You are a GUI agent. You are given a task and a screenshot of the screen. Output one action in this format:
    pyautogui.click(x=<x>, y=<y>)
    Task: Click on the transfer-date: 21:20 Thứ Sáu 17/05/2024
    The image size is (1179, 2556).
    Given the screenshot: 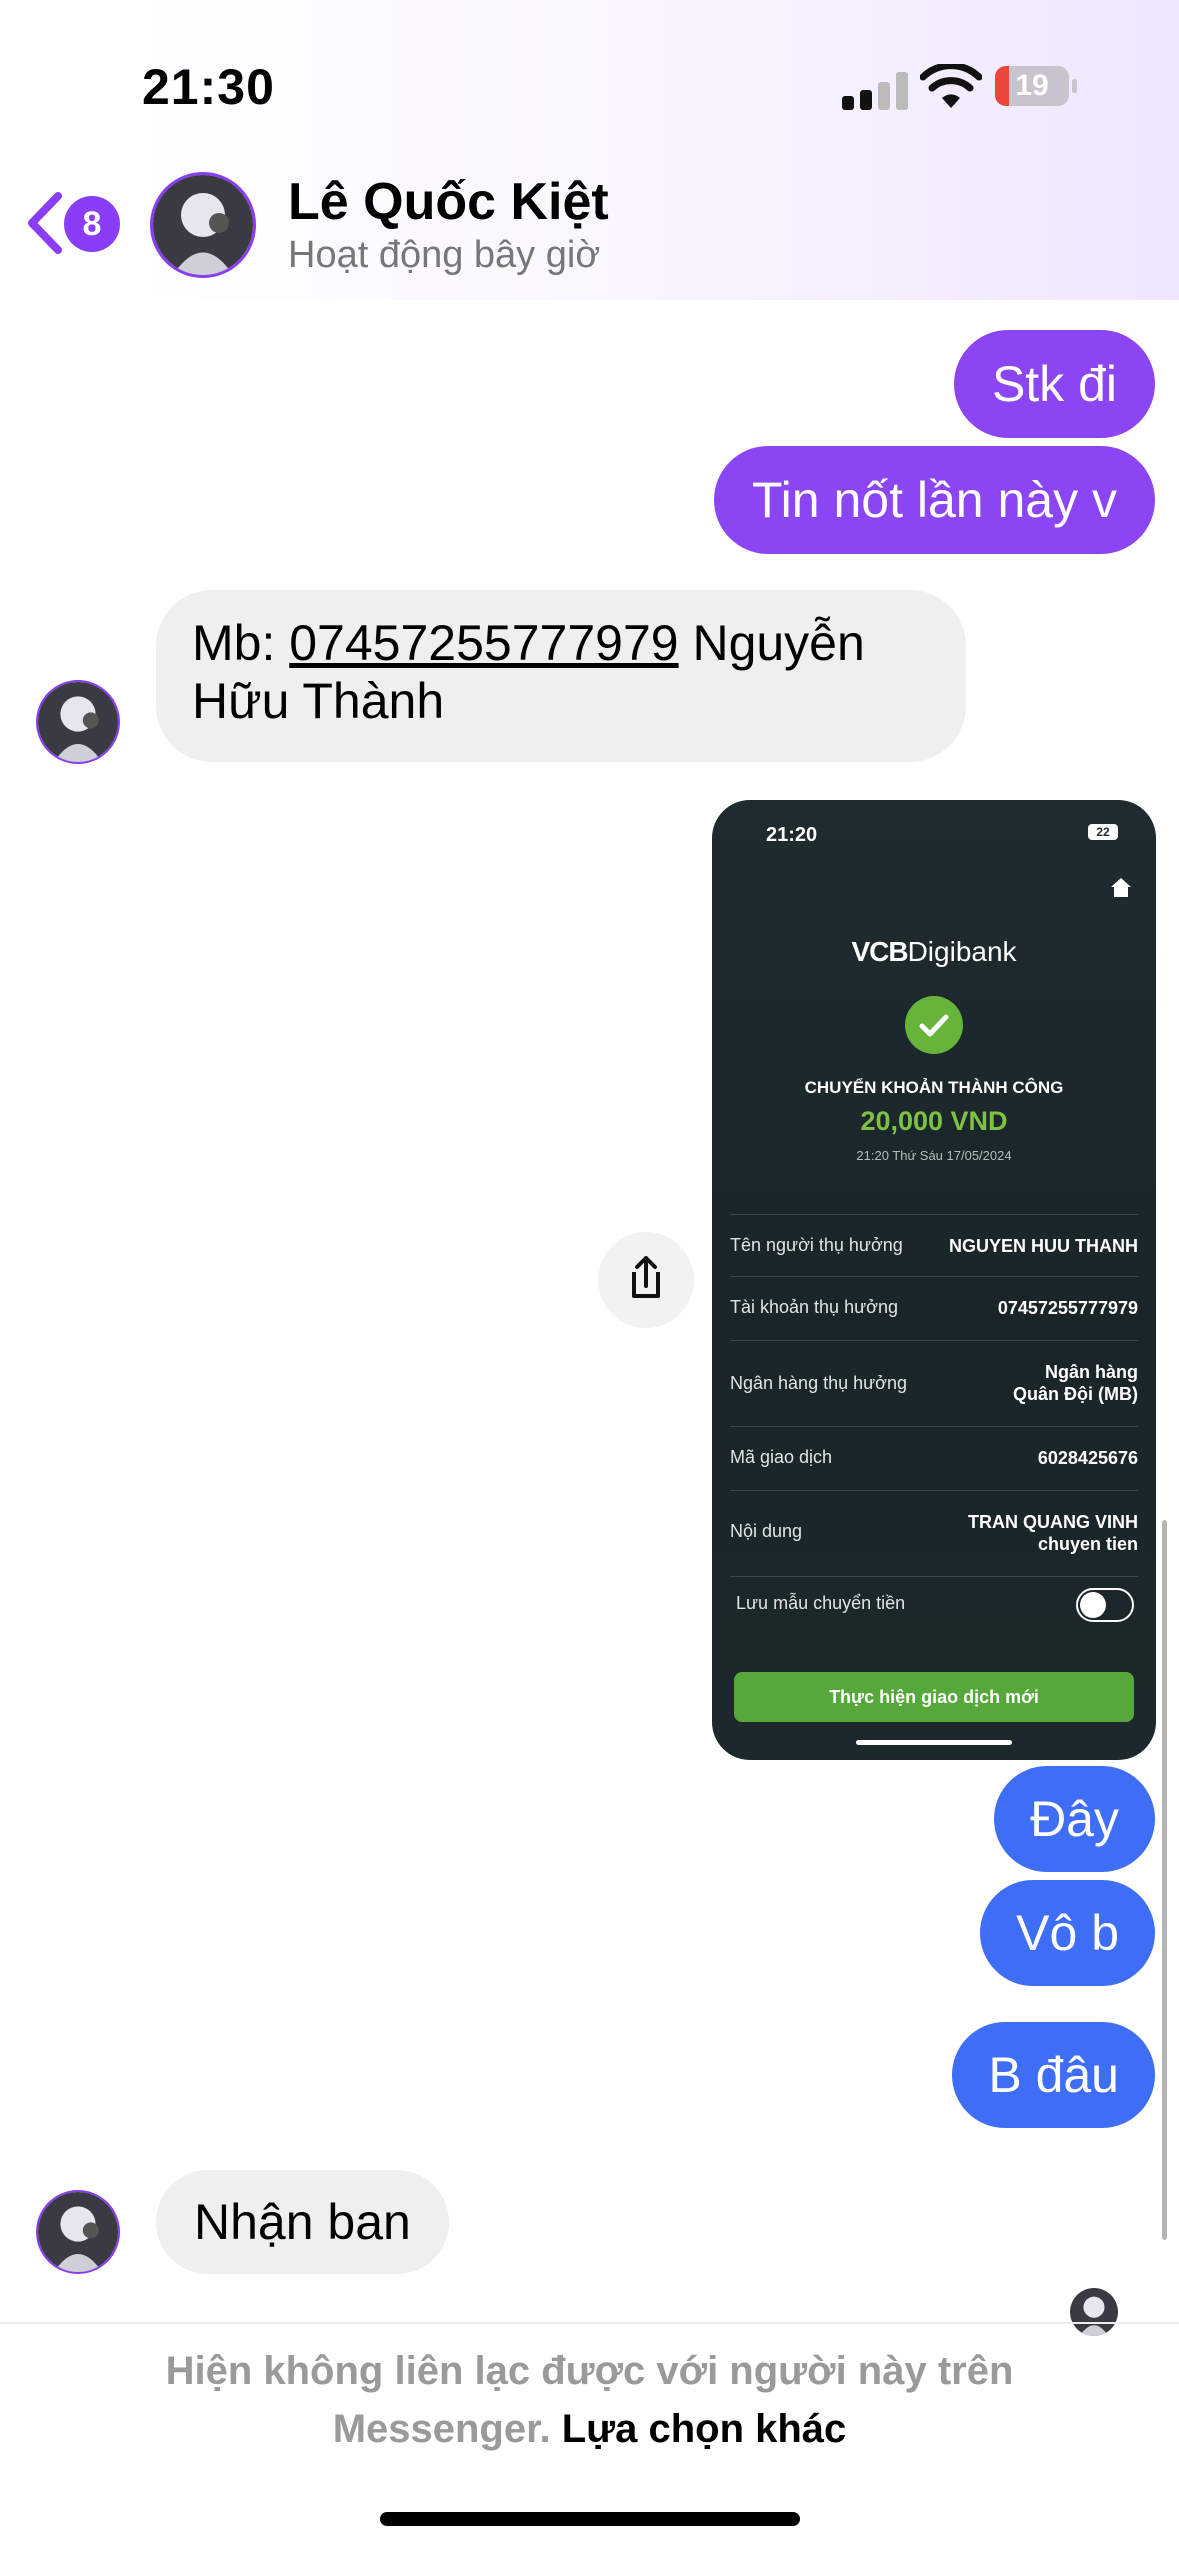 What is the action you would take?
    pyautogui.click(x=934, y=1155)
    